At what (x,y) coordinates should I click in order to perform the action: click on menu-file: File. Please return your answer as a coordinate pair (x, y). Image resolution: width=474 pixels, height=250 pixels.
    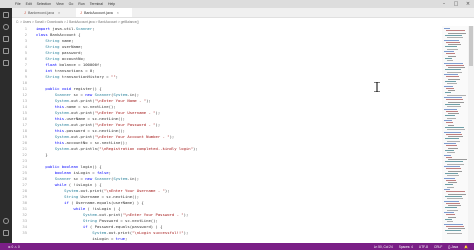
    Looking at the image, I should click on (18, 4).